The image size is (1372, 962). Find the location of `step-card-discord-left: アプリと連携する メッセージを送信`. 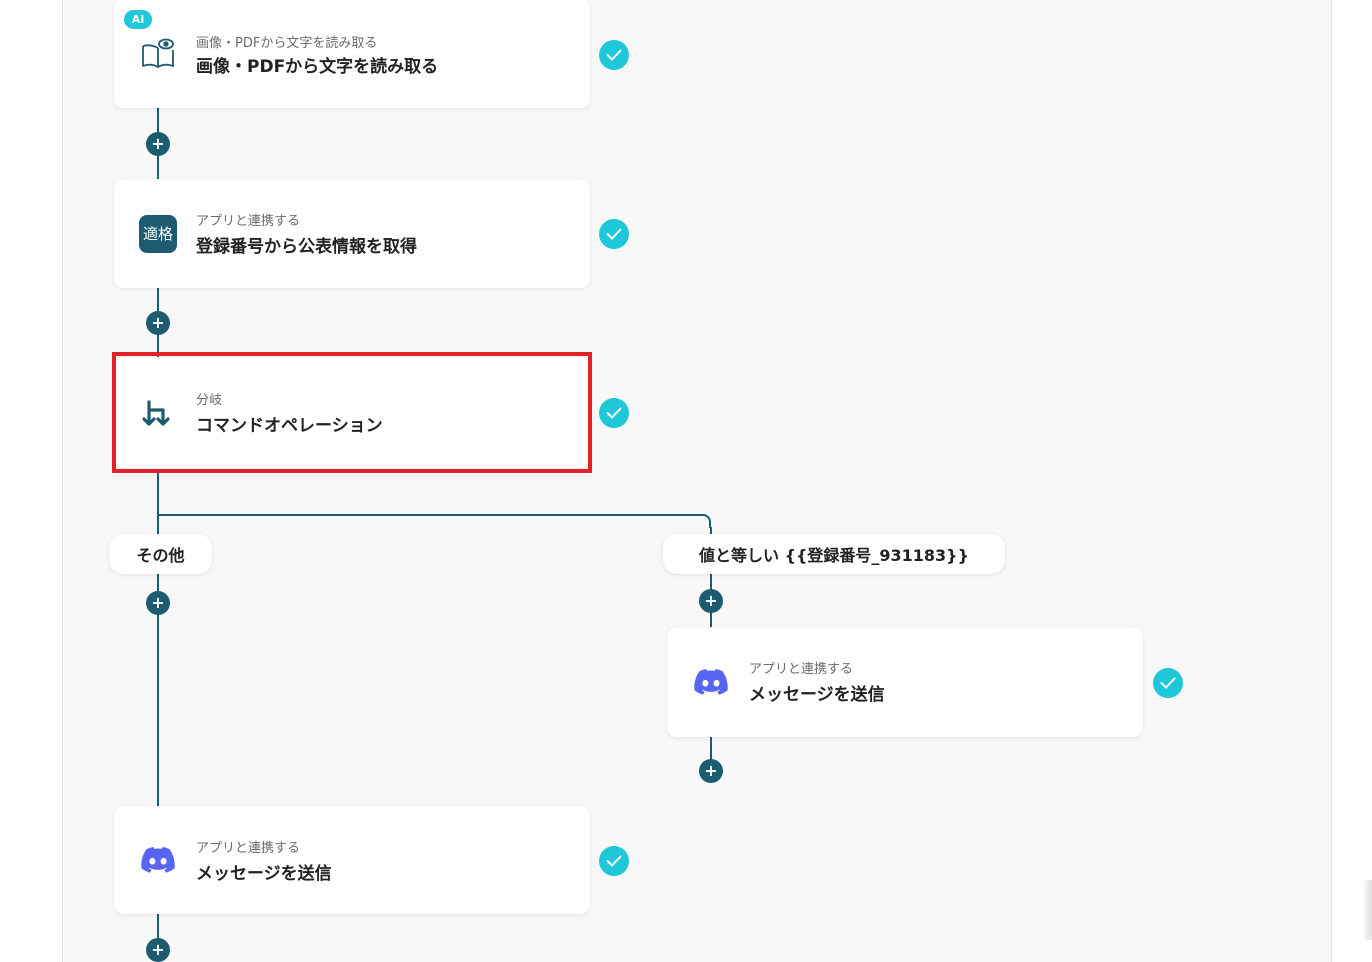

step-card-discord-left: アプリと連携する メッセージを送信 is located at coordinates (352, 860).